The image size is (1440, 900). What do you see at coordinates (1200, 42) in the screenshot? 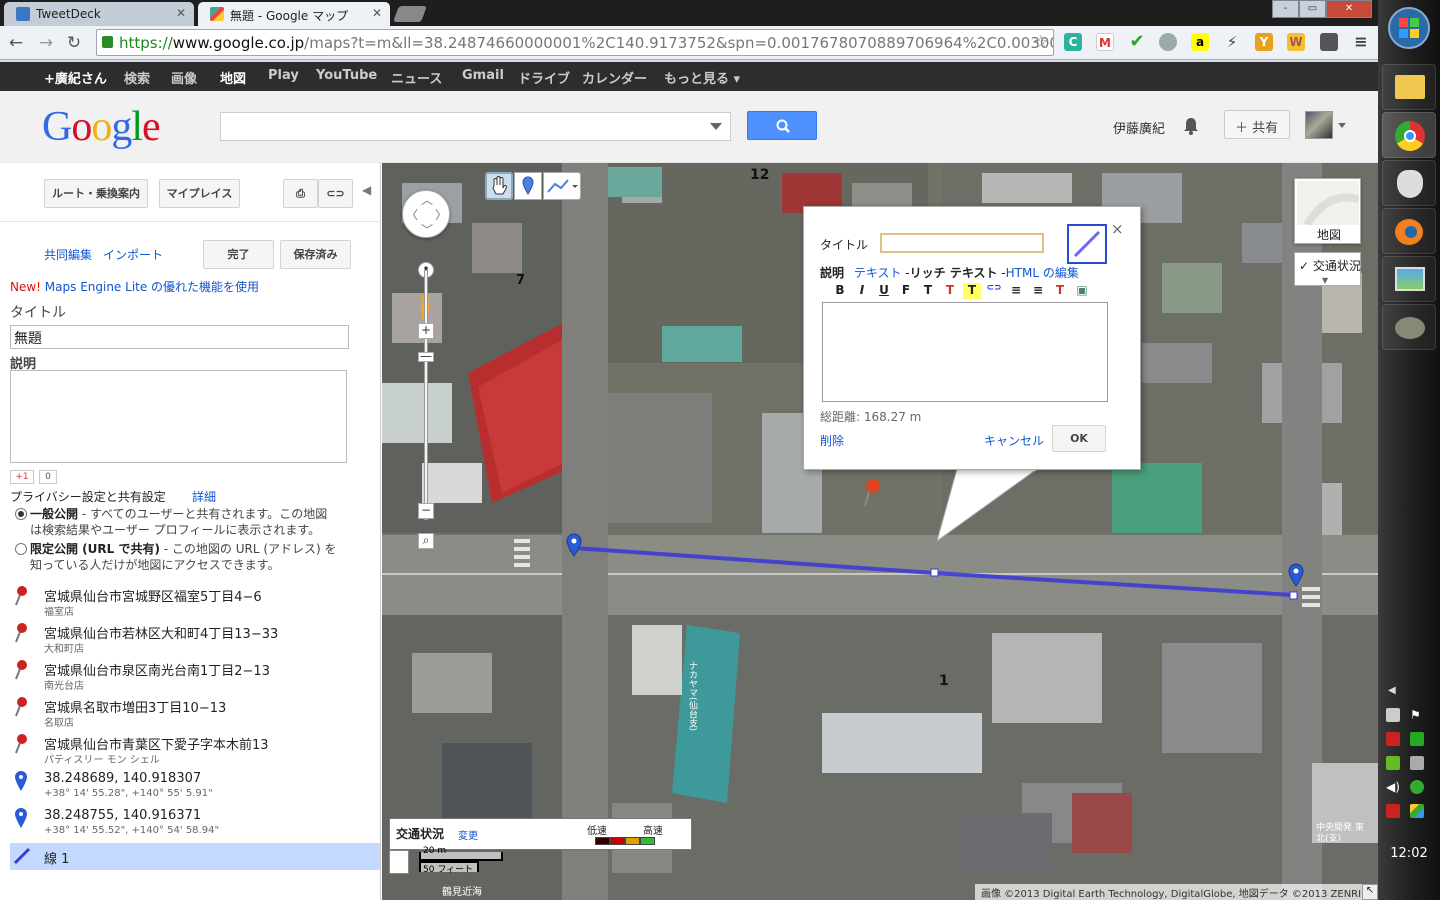
I see `amazon-icon: a` at bounding box center [1200, 42].